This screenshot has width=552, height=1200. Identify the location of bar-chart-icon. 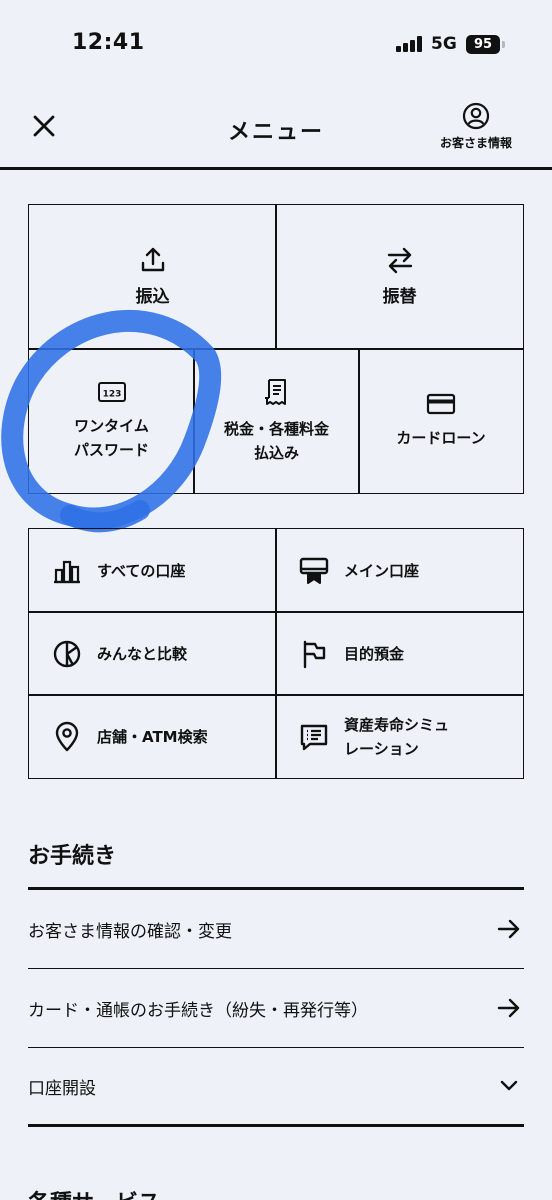
(67, 571).